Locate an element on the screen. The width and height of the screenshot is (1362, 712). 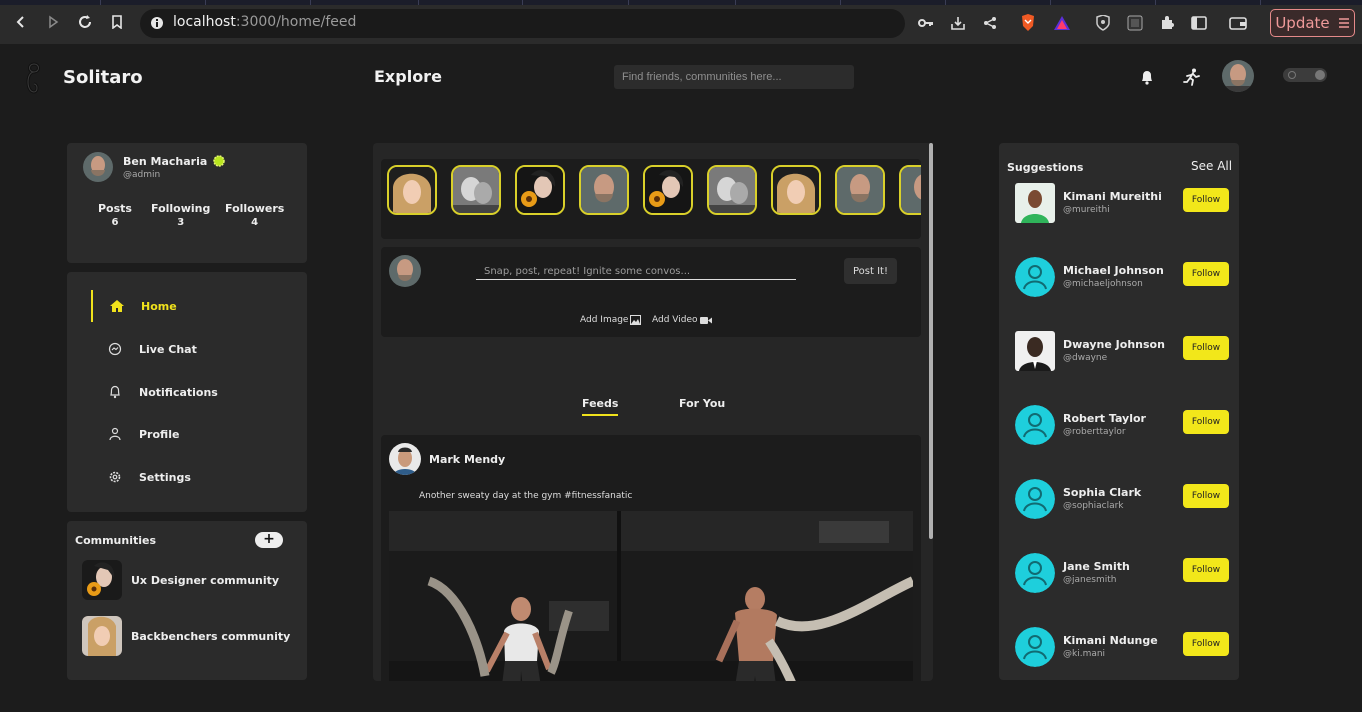
community-item: Backbenchers community is located at coordinates (186, 636).